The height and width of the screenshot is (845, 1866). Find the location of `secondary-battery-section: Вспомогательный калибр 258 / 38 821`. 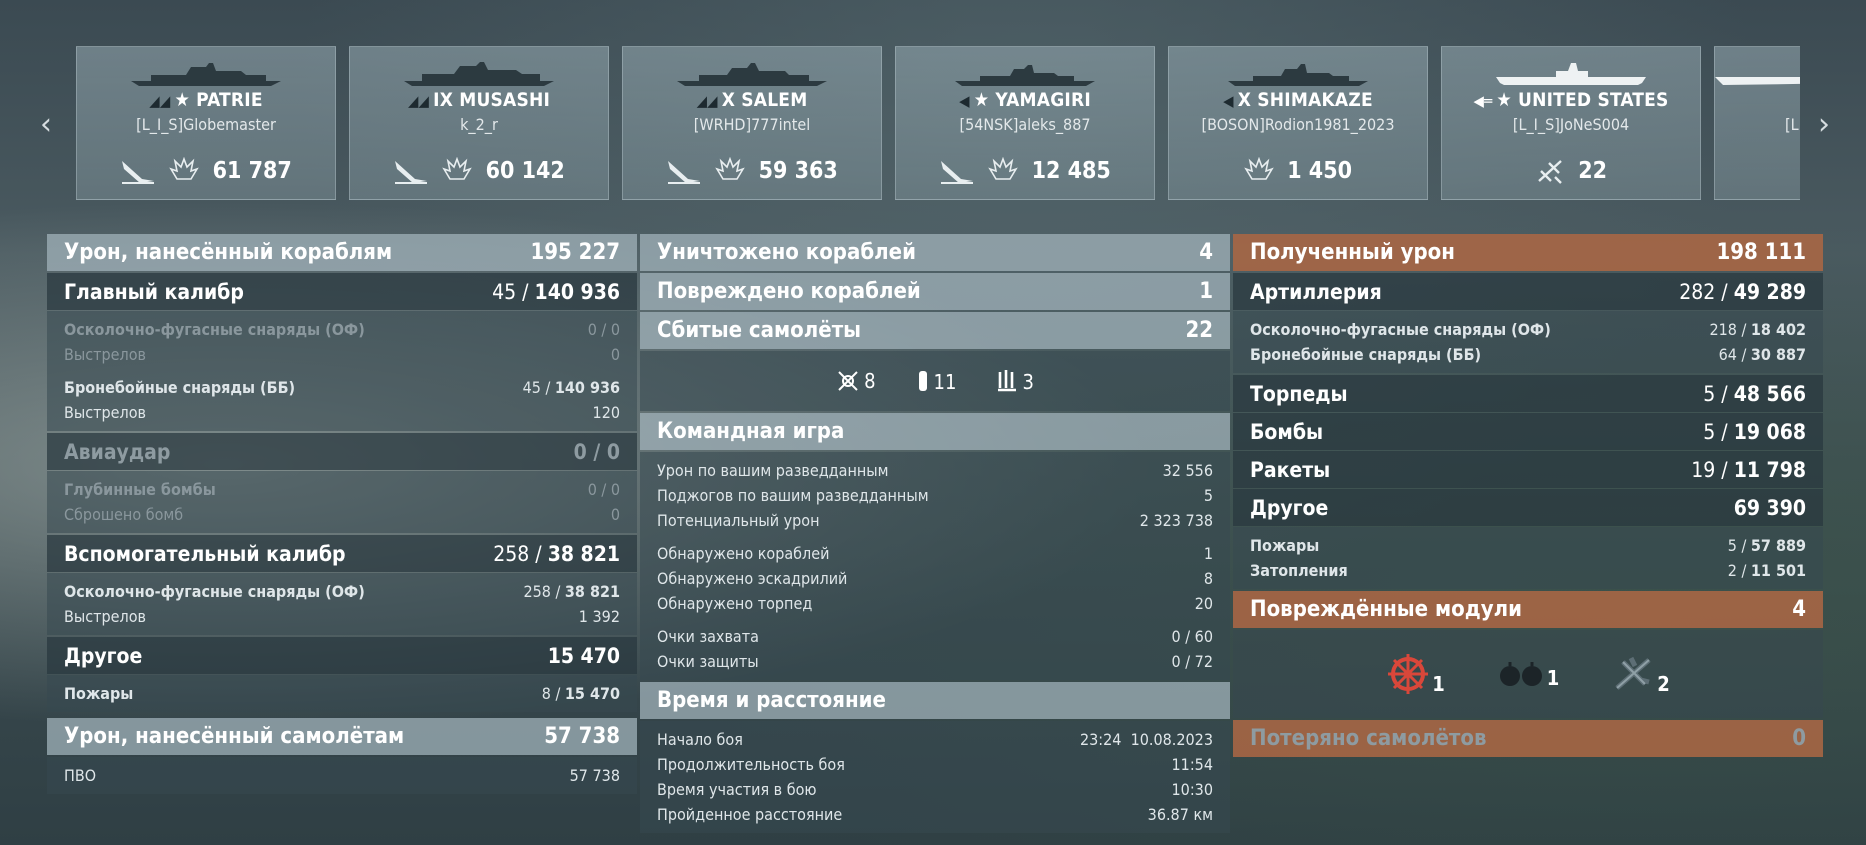

secondary-battery-section: Вспомогательный калибр 258 / 38 821 is located at coordinates (342, 553).